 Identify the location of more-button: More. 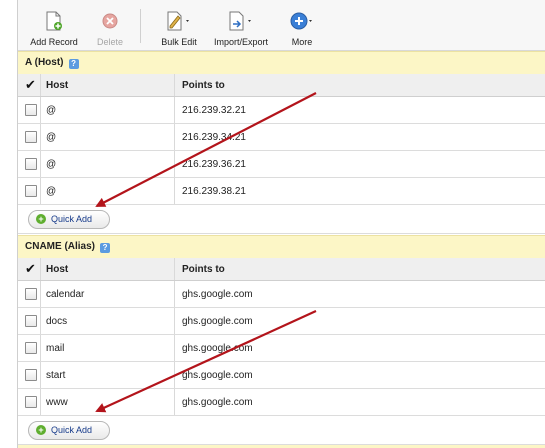
(302, 28).